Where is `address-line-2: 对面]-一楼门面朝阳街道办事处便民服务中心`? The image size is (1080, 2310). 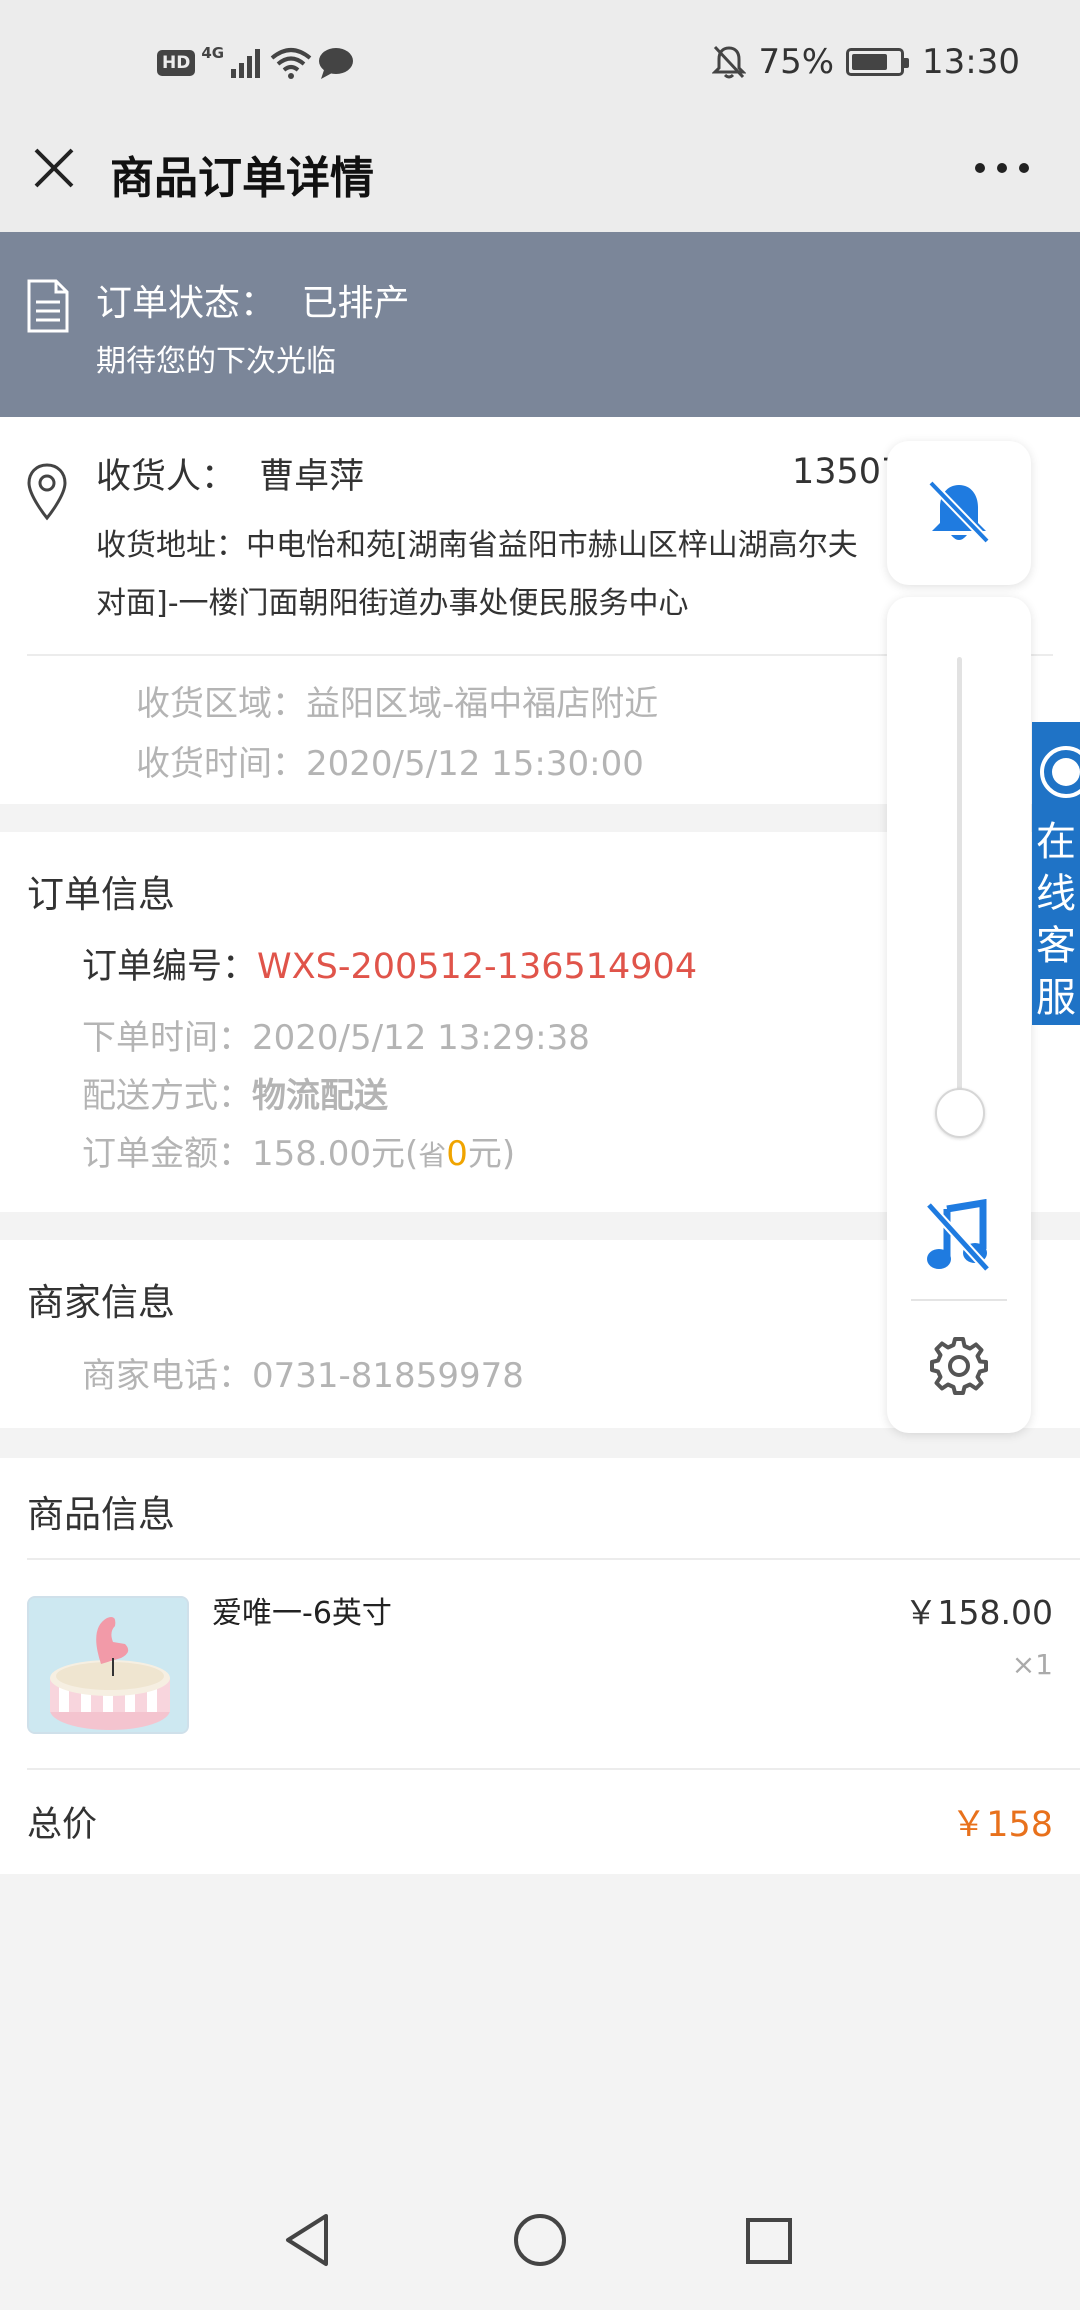 address-line-2: 对面]-一楼门面朝阳街道办事处便民服务中心 is located at coordinates (392, 603).